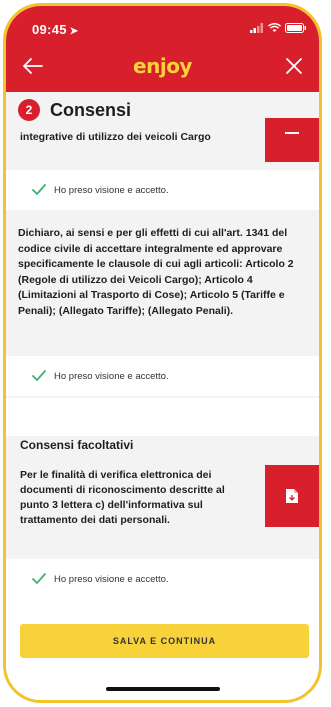 The width and height of the screenshot is (331, 707). What do you see at coordinates (29, 110) in the screenshot?
I see `step-number: 2` at bounding box center [29, 110].